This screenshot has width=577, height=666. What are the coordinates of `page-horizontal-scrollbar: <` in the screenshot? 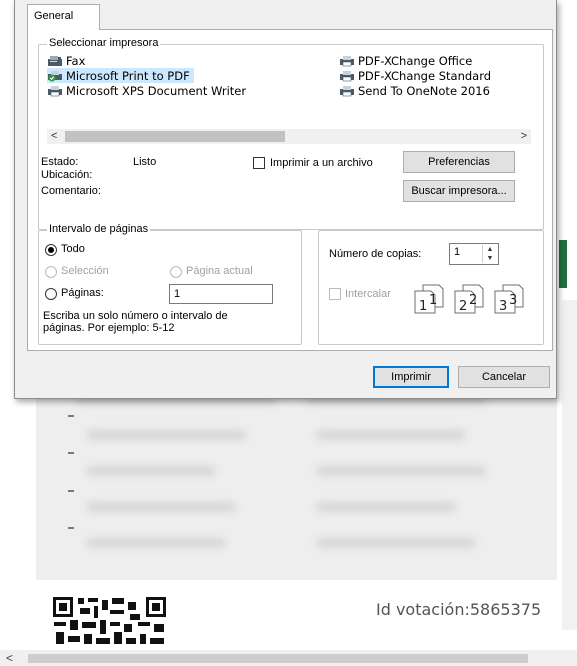 It's located at (288, 658).